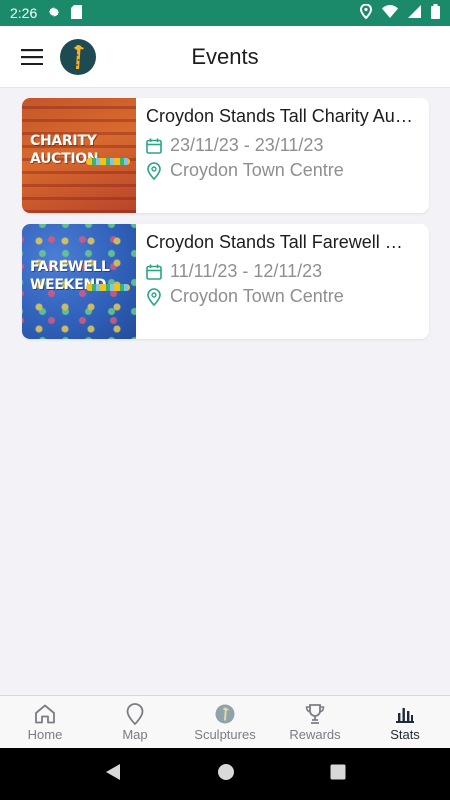 The height and width of the screenshot is (800, 450). What do you see at coordinates (414, 13) in the screenshot?
I see `signal-icon` at bounding box center [414, 13].